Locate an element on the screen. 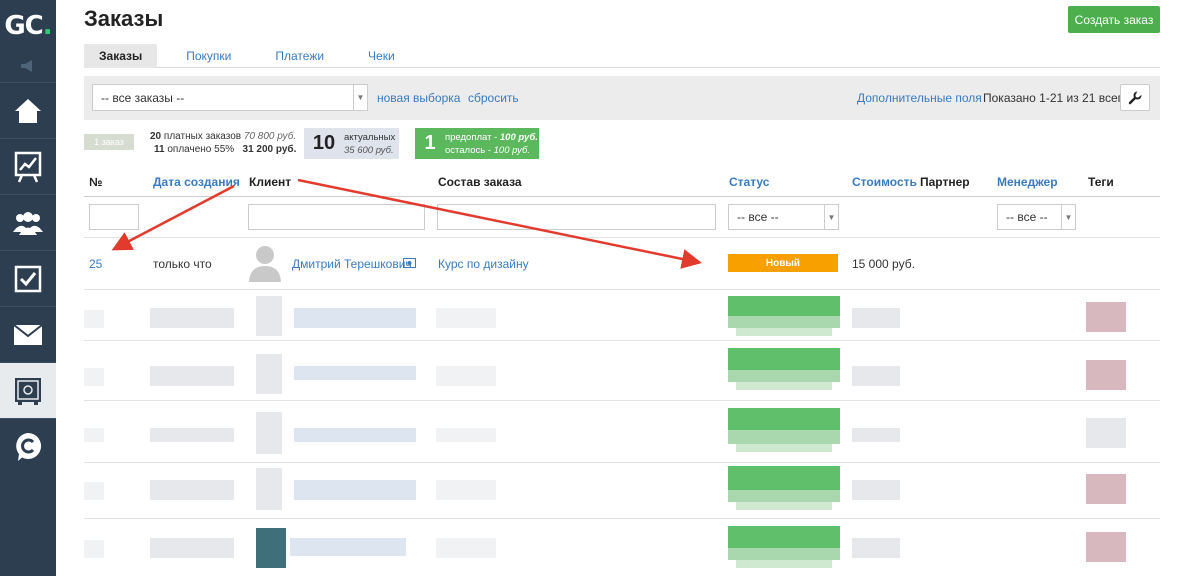 The image size is (1200, 576). sidebar-item-home is located at coordinates (28, 110).